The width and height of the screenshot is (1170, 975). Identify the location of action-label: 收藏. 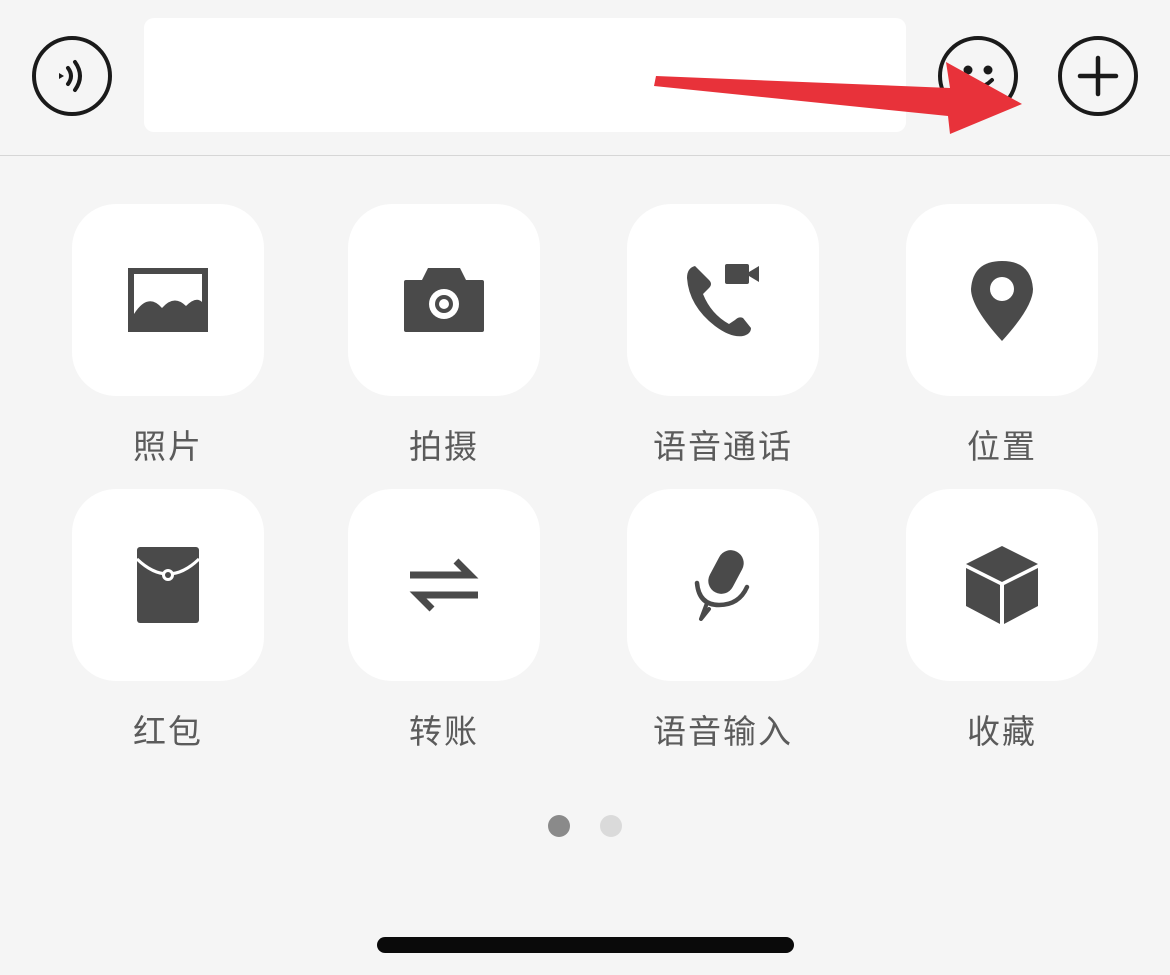
(1002, 731).